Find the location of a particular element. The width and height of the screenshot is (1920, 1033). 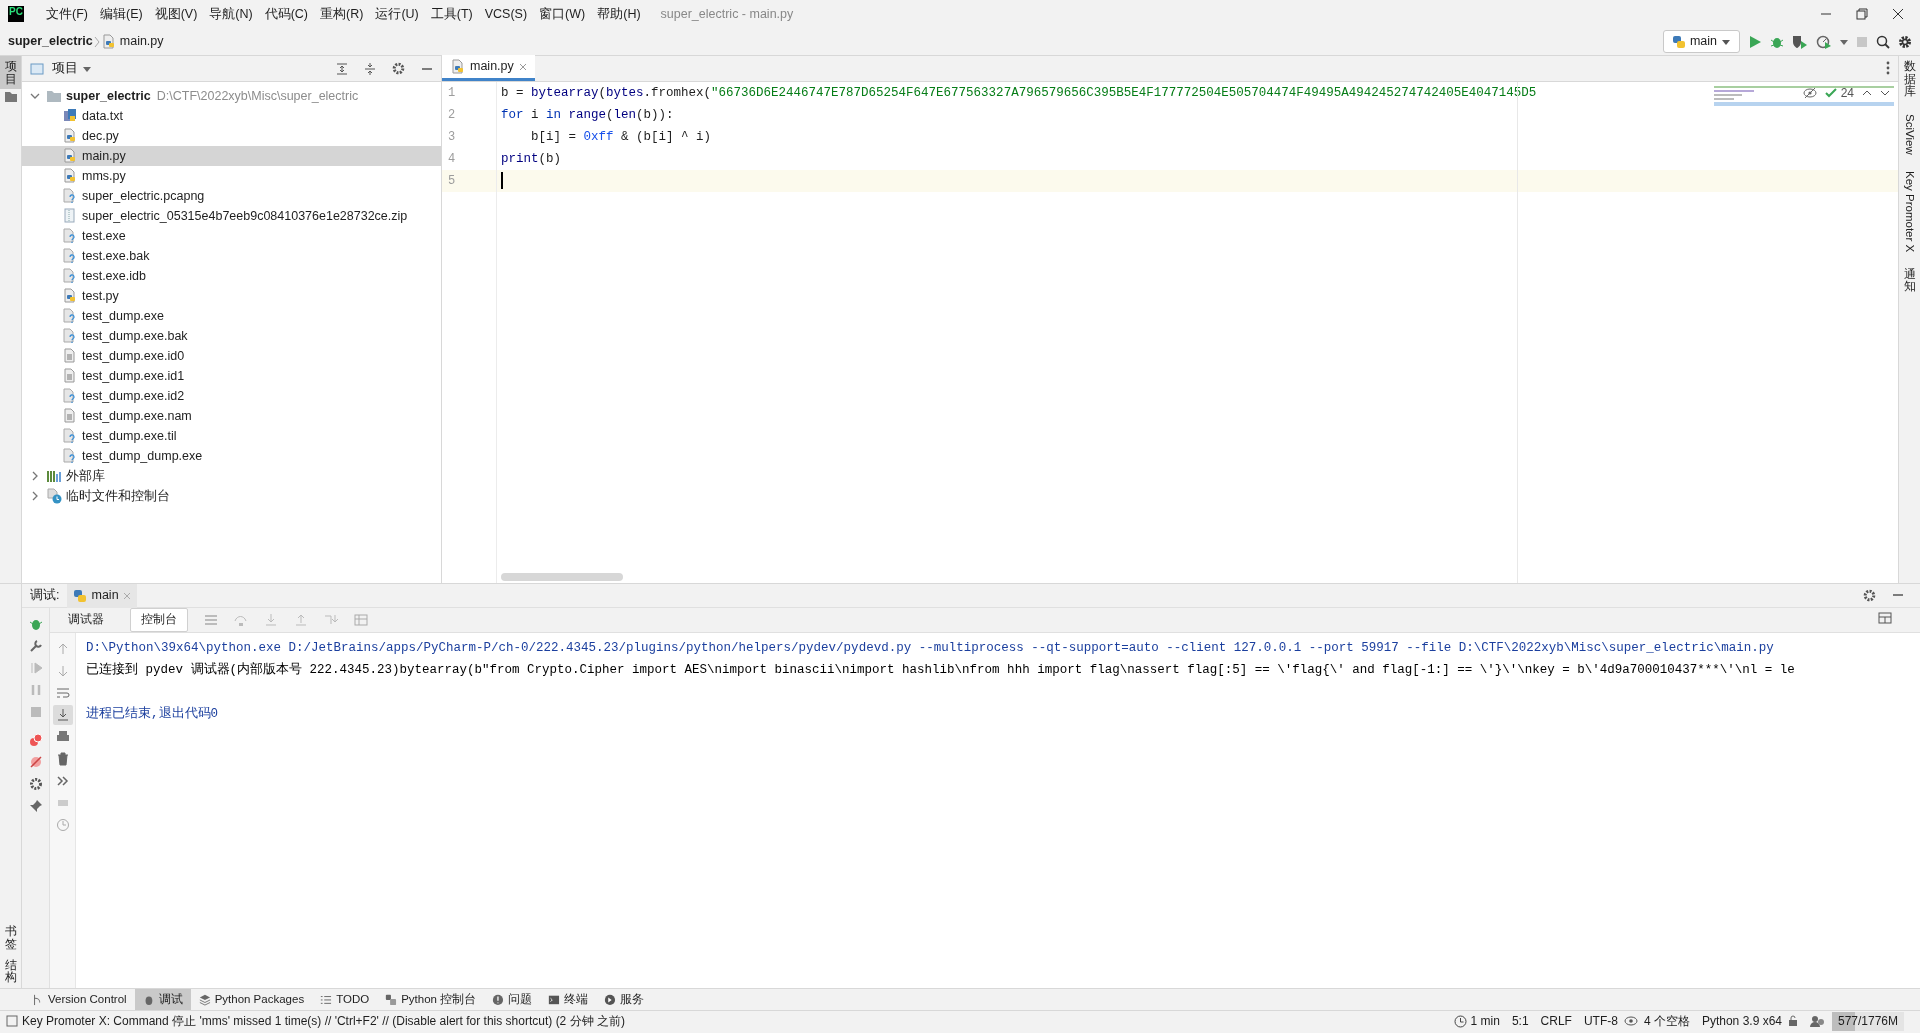

up-icon is located at coordinates (1867, 93).